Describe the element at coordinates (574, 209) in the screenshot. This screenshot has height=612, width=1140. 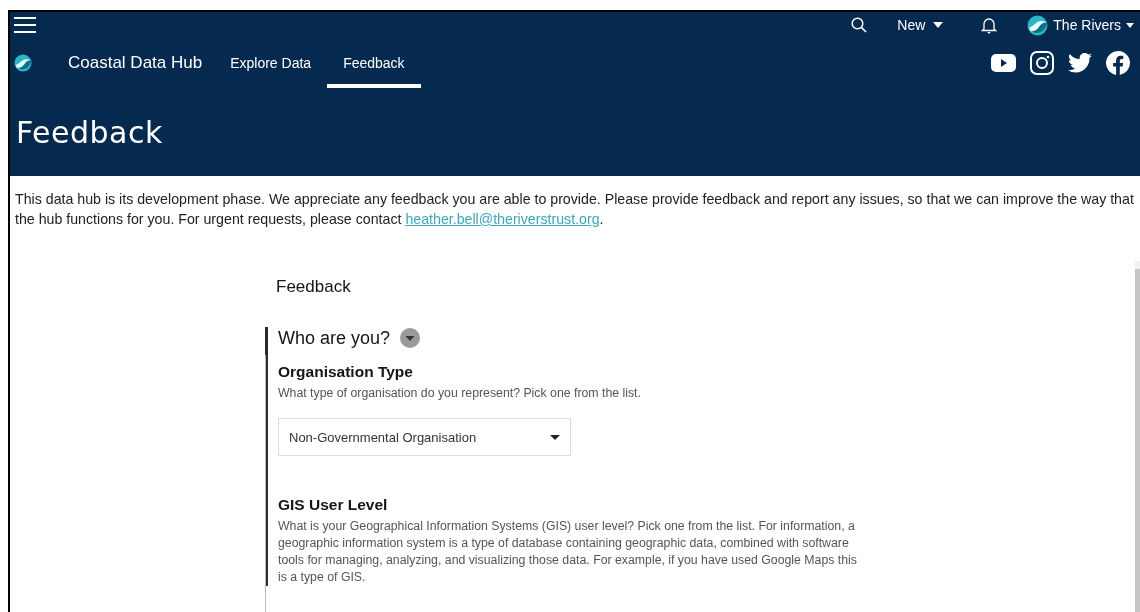
I see `intro-paragraph: This data hub is its development phase. We appreciate any feedback you are able to provide. Please provide feedback and report any issues, so that we can improve the way that the hub functions for you. For urgent requests, please contact heather.bell@theriverstrust.org.` at that location.